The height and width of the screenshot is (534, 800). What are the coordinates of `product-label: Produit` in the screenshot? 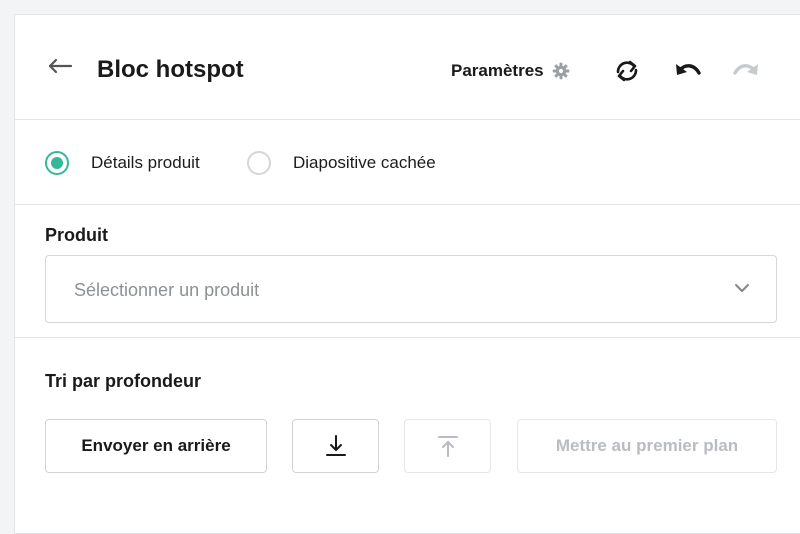 It's located at (76, 235).